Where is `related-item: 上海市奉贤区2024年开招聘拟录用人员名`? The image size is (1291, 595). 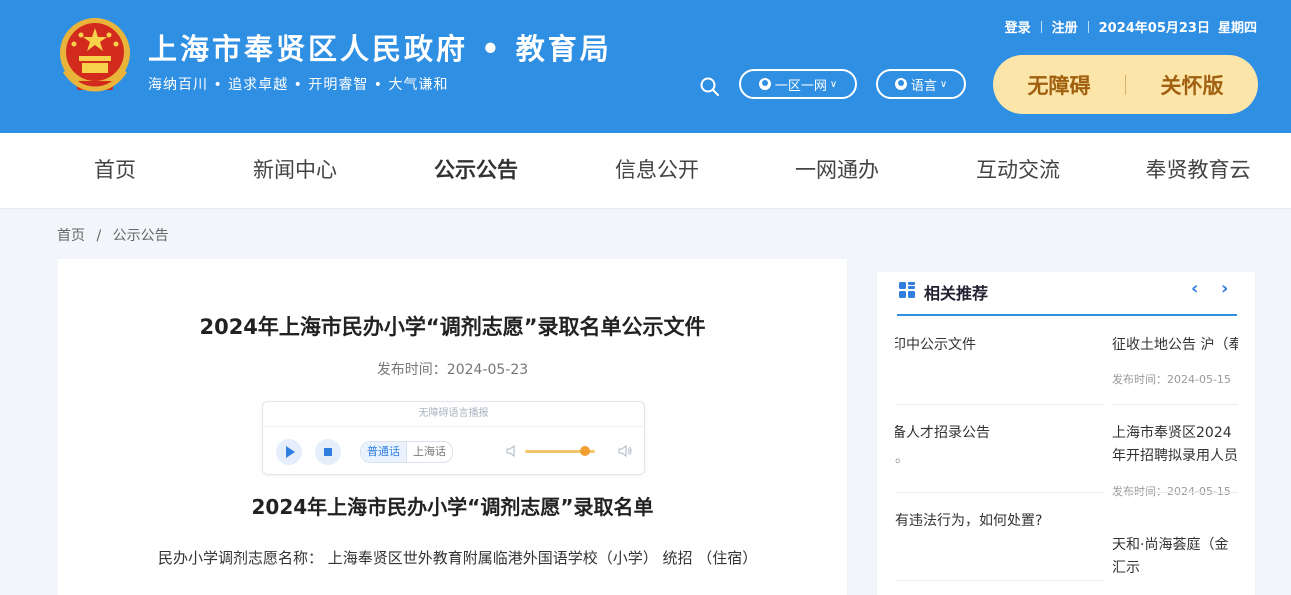 related-item: 上海市奉贤区2024年开招聘拟录用人员名 is located at coordinates (1175, 445).